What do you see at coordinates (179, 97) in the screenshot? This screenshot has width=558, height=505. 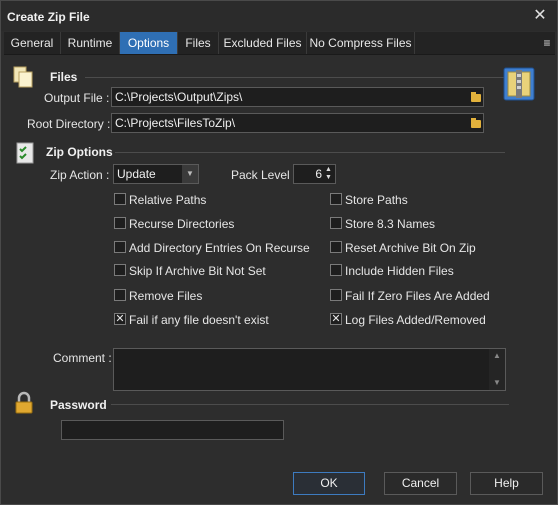 I see `output-file-value: C:\Projects\Output\Zips\` at bounding box center [179, 97].